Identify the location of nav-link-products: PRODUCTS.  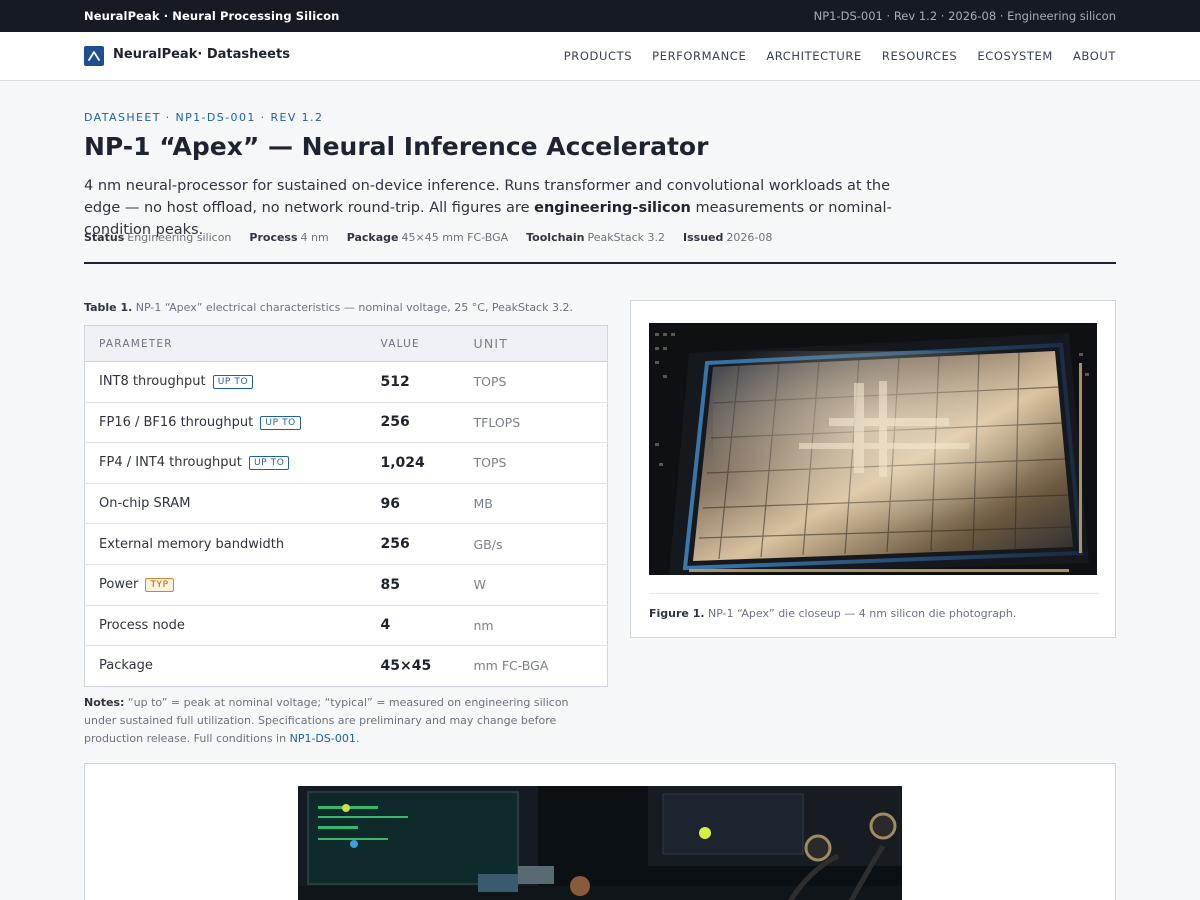
(598, 56).